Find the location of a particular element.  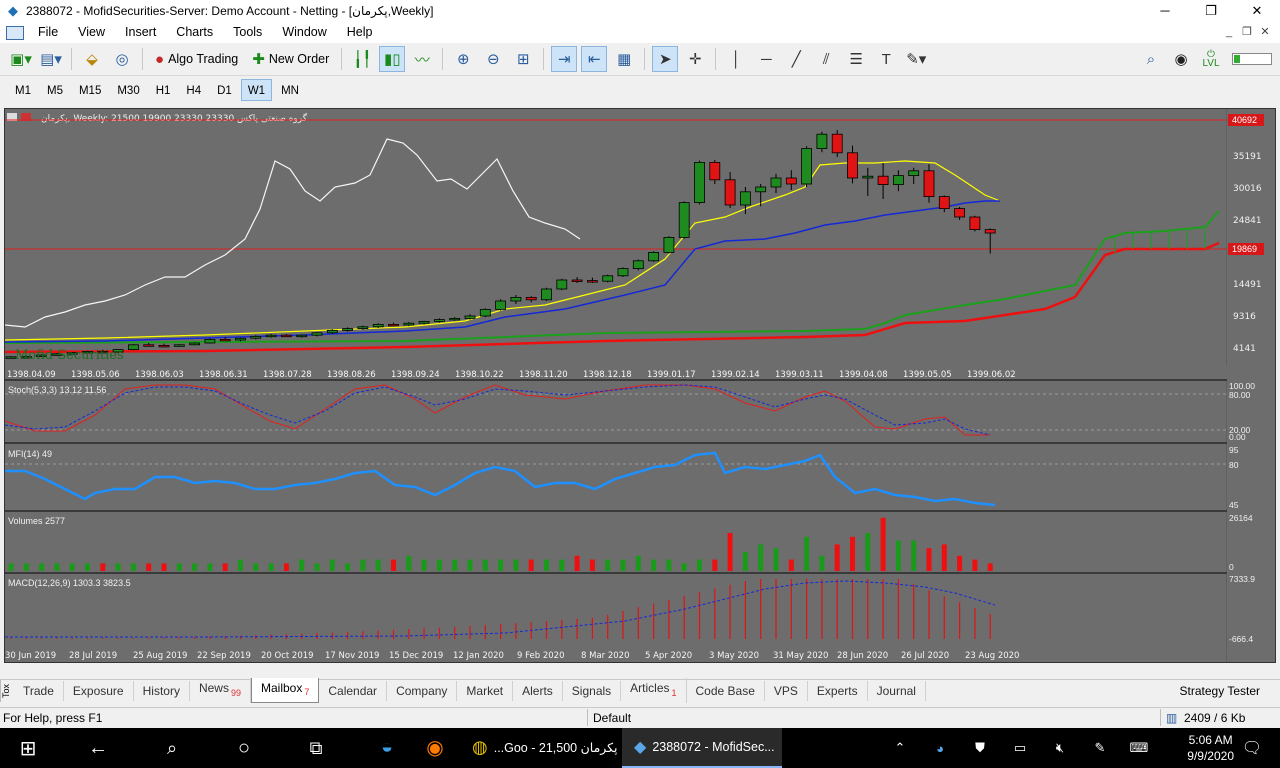

tab-news: News 99 is located at coordinates (220, 690).